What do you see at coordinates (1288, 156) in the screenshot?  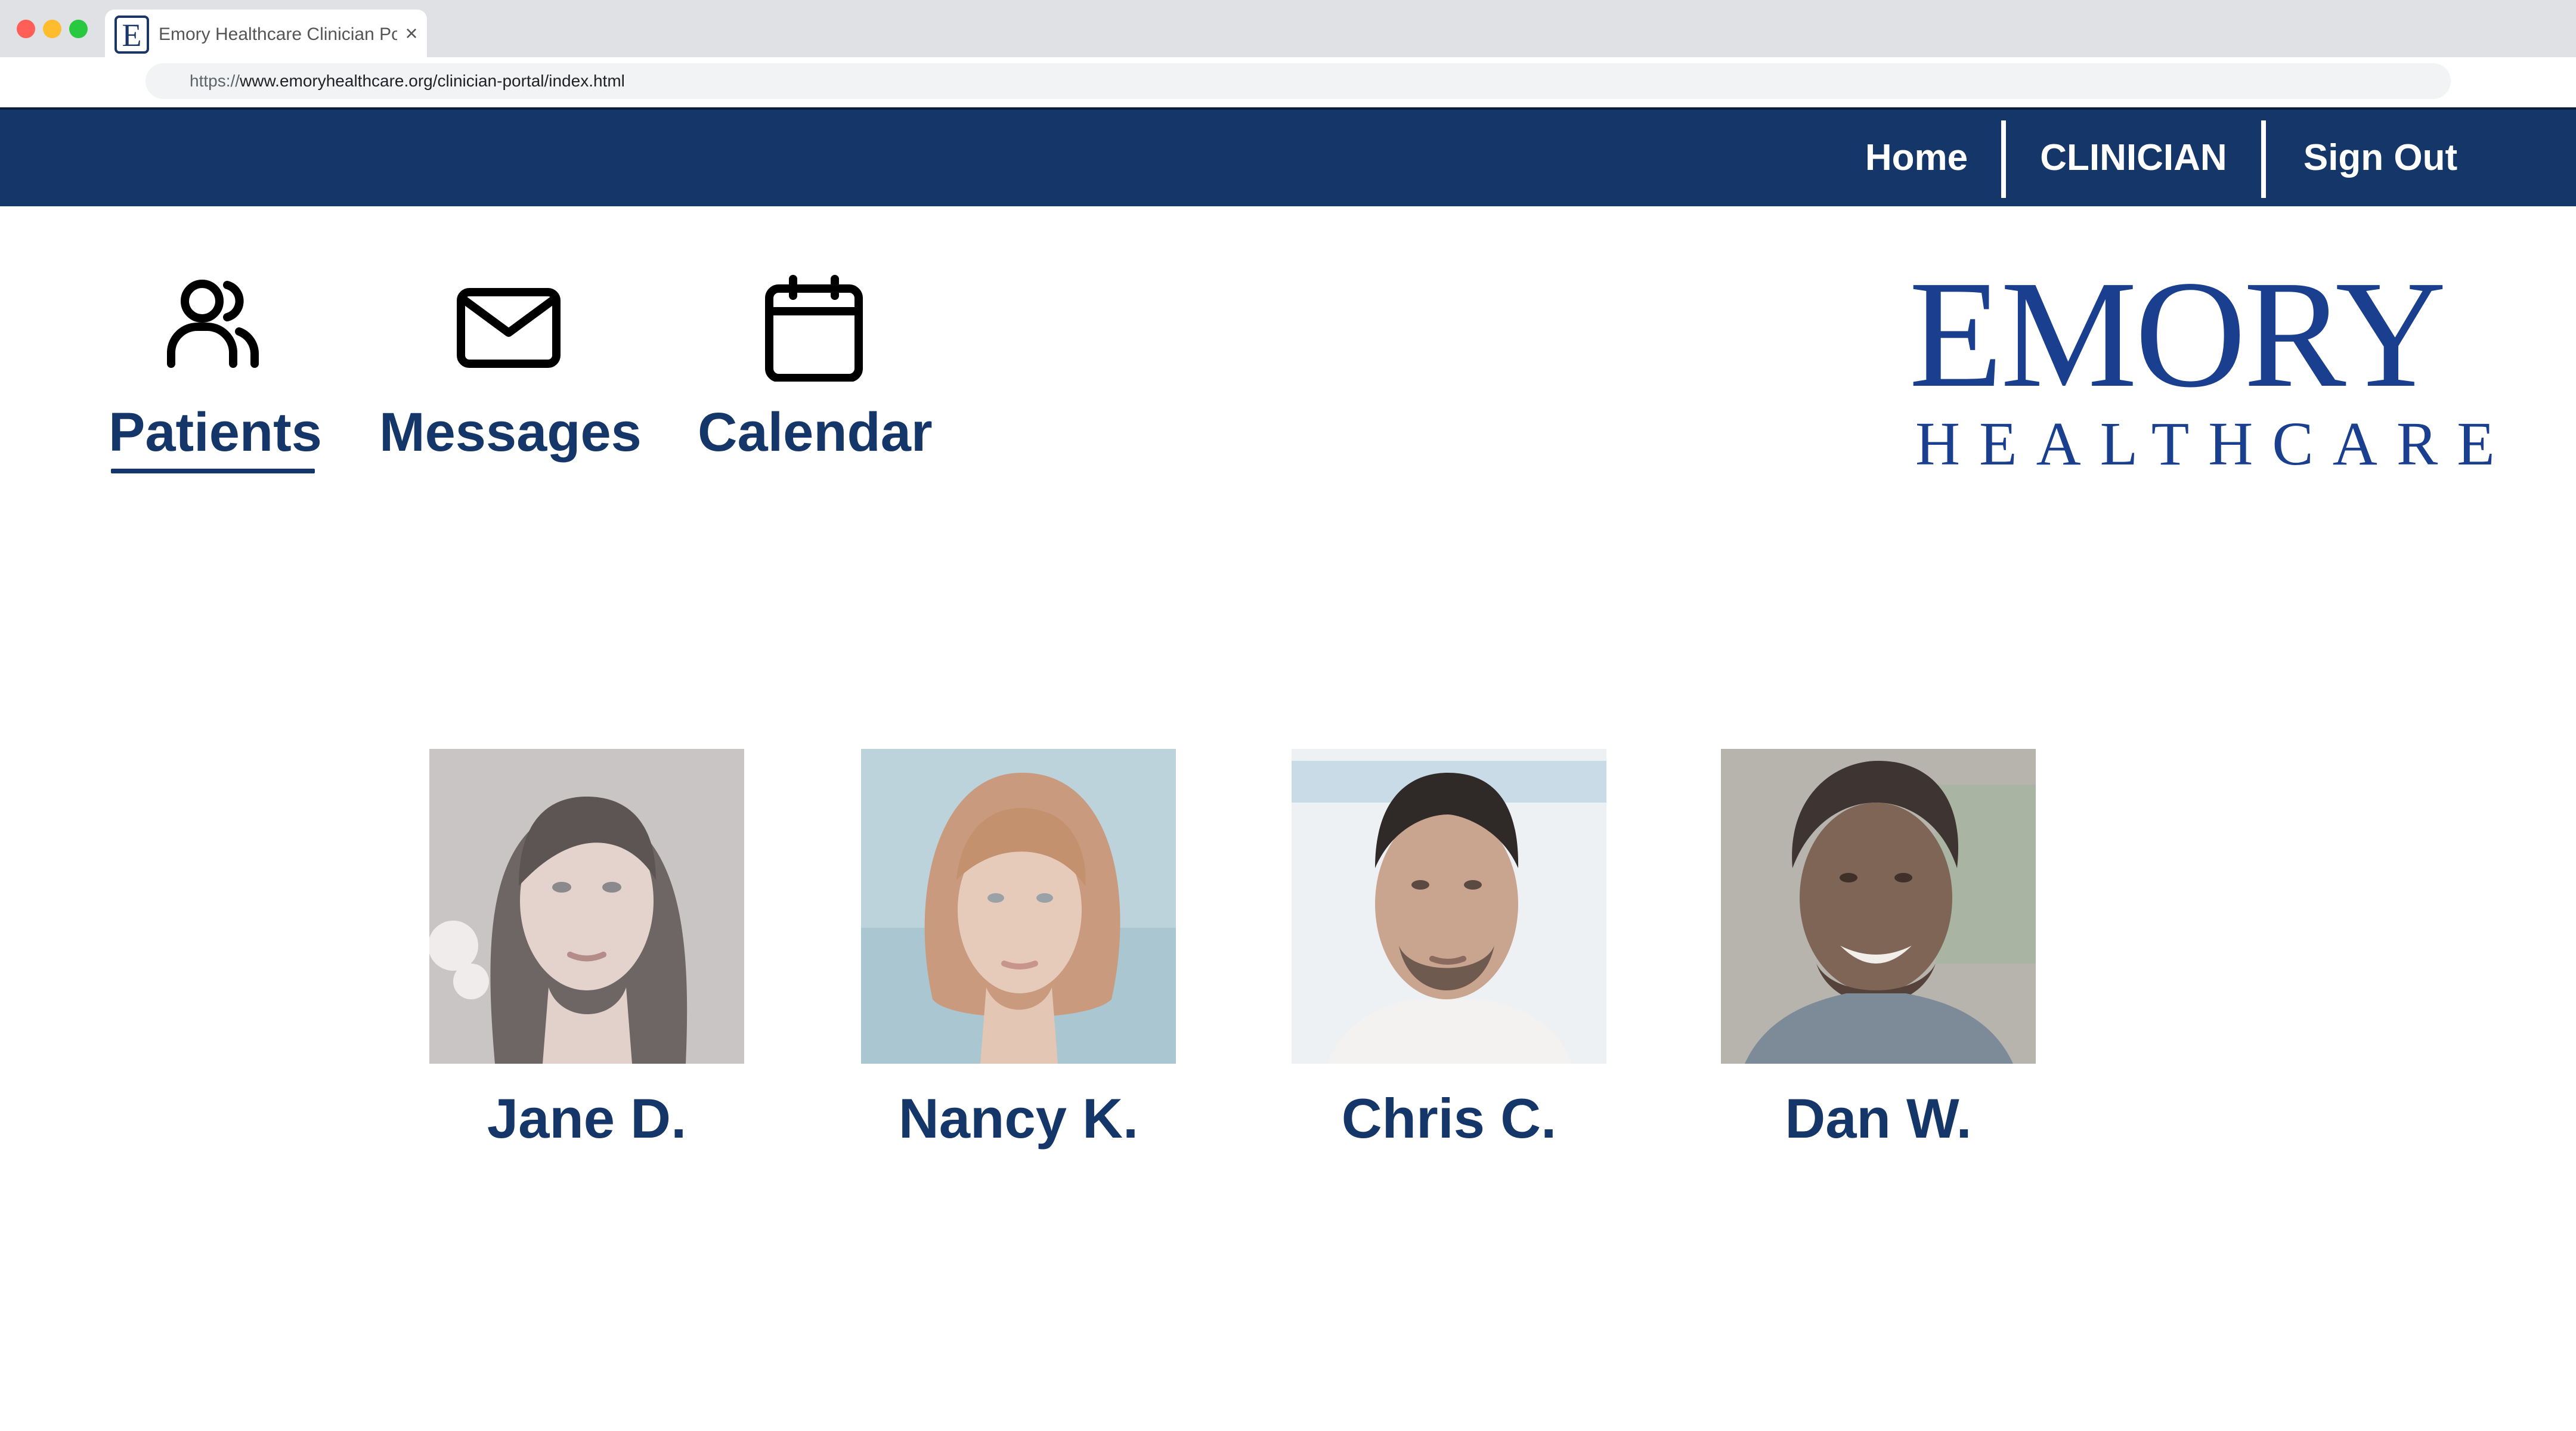 I see `top-navbar: Home CLINICIAN Sign Out` at bounding box center [1288, 156].